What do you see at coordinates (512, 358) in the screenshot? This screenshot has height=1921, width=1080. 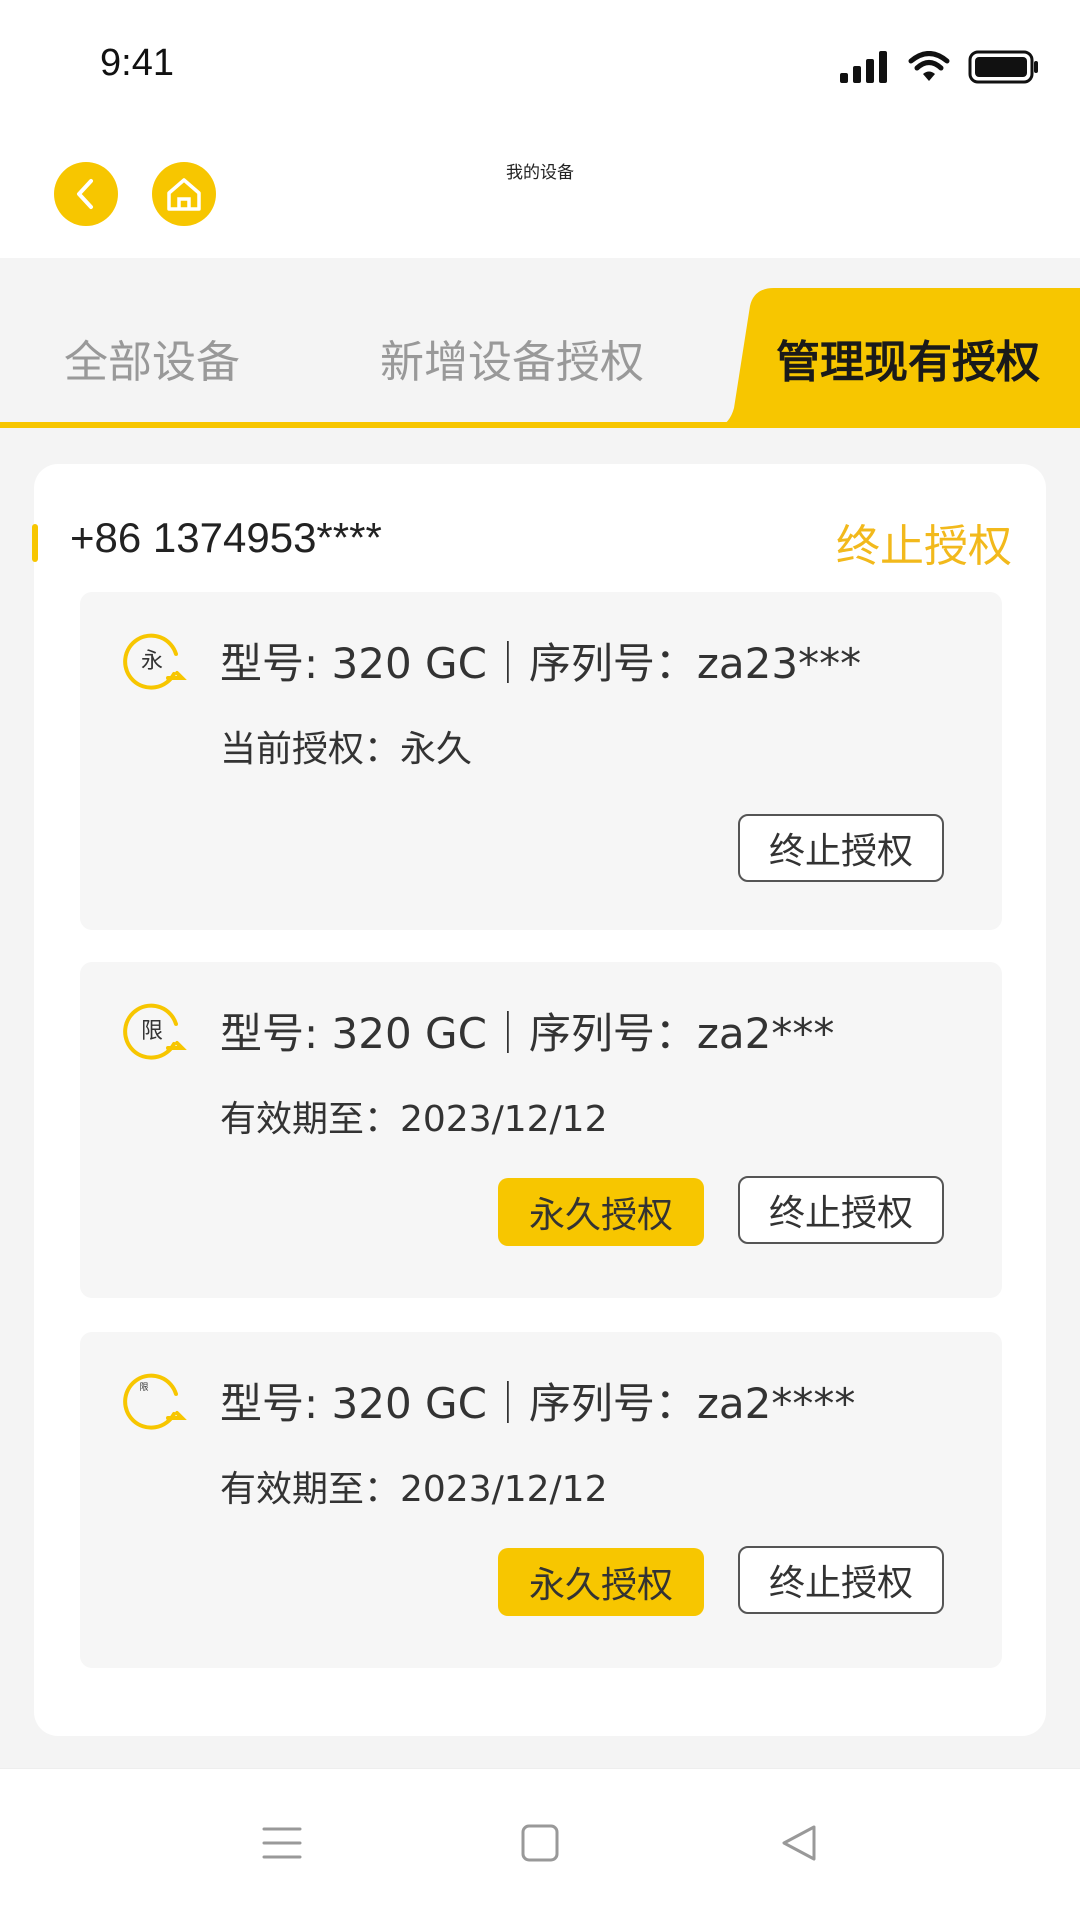 I see `tab-new-authorization: 新增设备授权` at bounding box center [512, 358].